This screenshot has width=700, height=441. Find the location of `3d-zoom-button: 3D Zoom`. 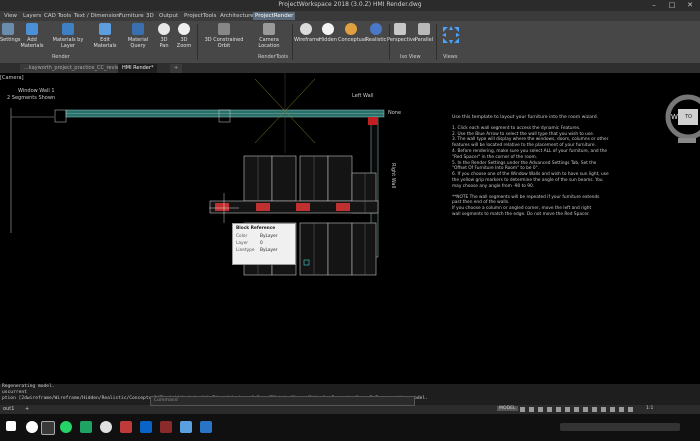

3d-zoom-button: 3D Zoom is located at coordinates (184, 36).